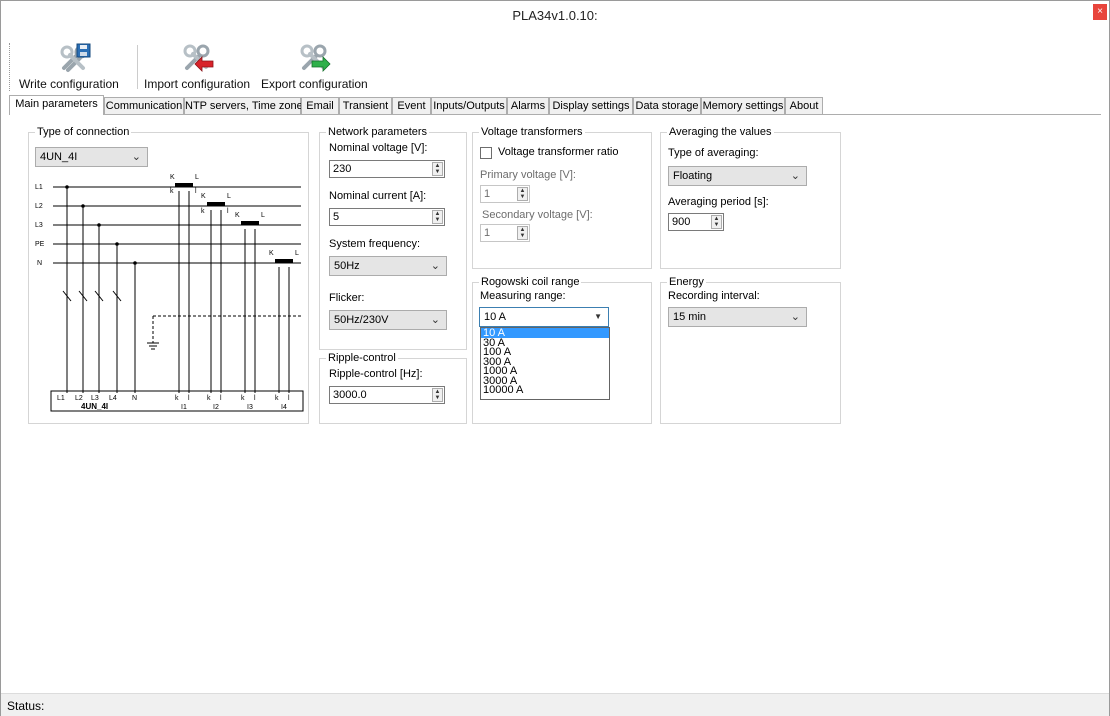 The height and width of the screenshot is (716, 1110). I want to click on primary-voltage-input: 1 ▲ ▼, so click(505, 194).